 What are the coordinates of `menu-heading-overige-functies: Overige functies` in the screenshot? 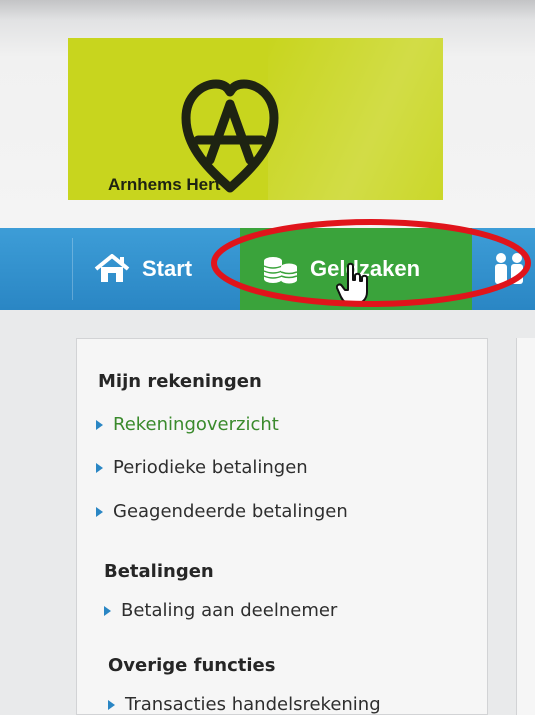 It's located at (192, 665).